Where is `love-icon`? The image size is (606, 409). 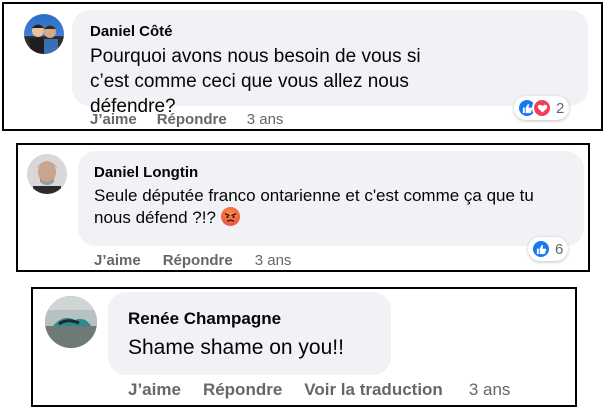
love-icon is located at coordinates (542, 108).